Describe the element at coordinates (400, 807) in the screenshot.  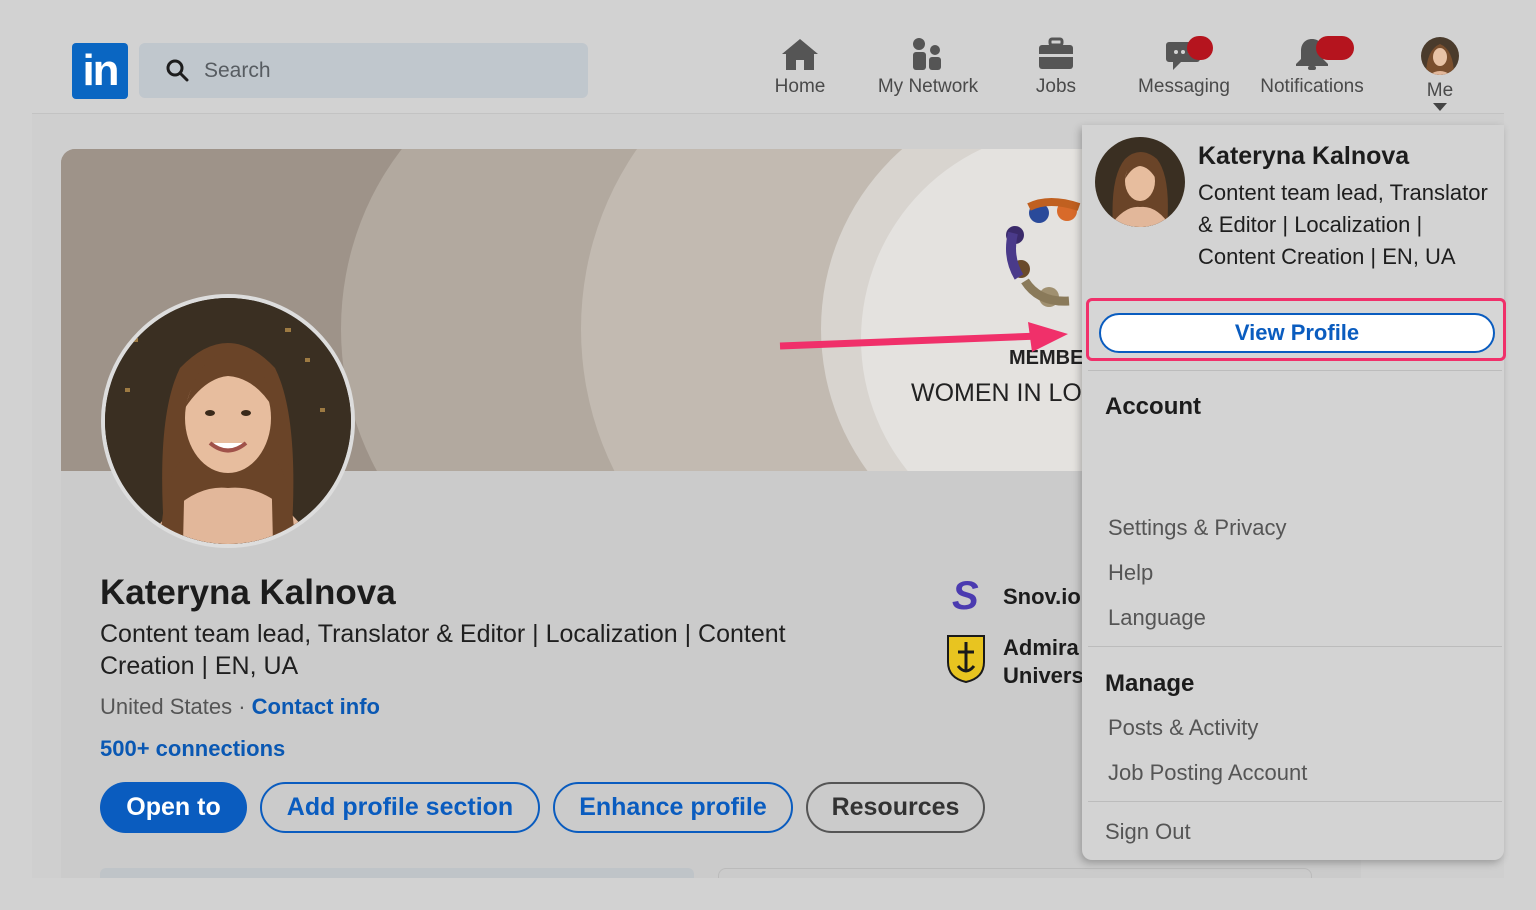
I see `add-profile-section-button: Add profile section` at that location.